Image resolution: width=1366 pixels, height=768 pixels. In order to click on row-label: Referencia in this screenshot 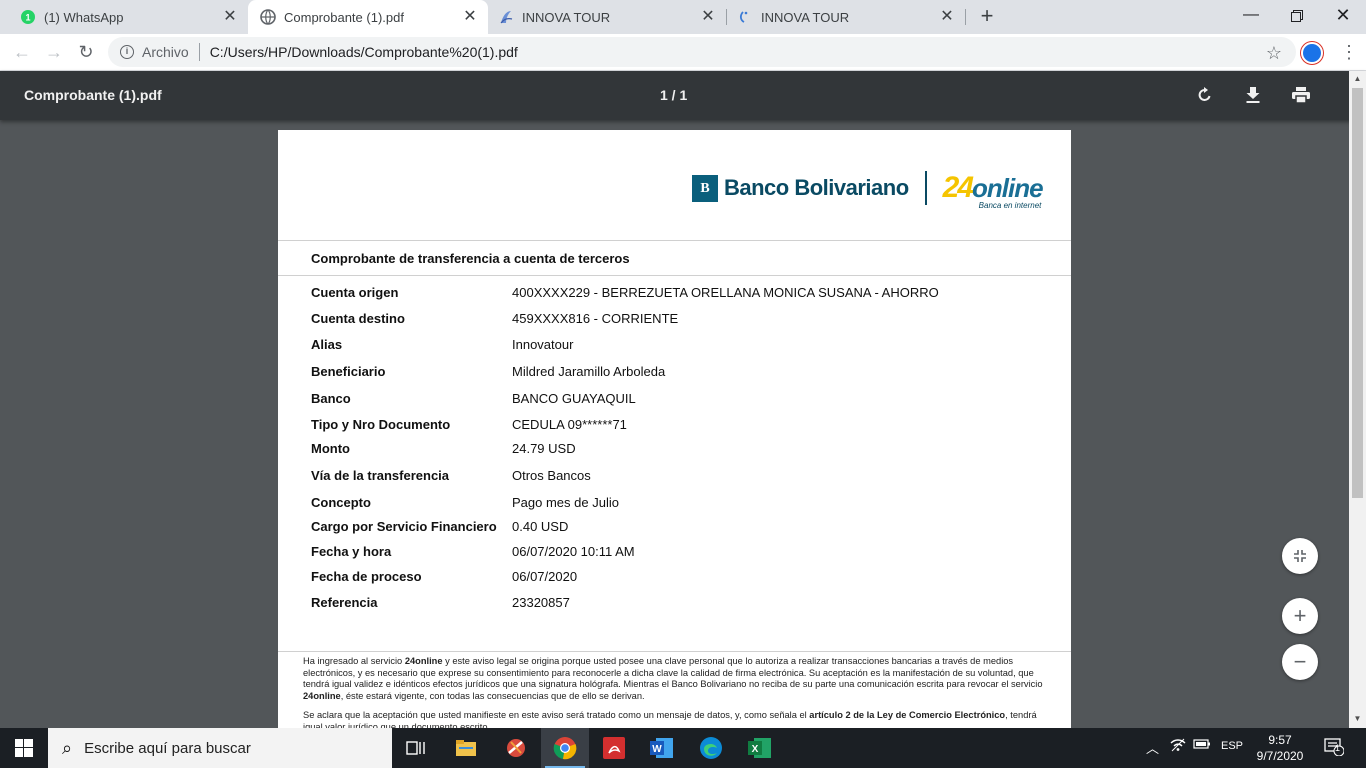, I will do `click(344, 602)`.